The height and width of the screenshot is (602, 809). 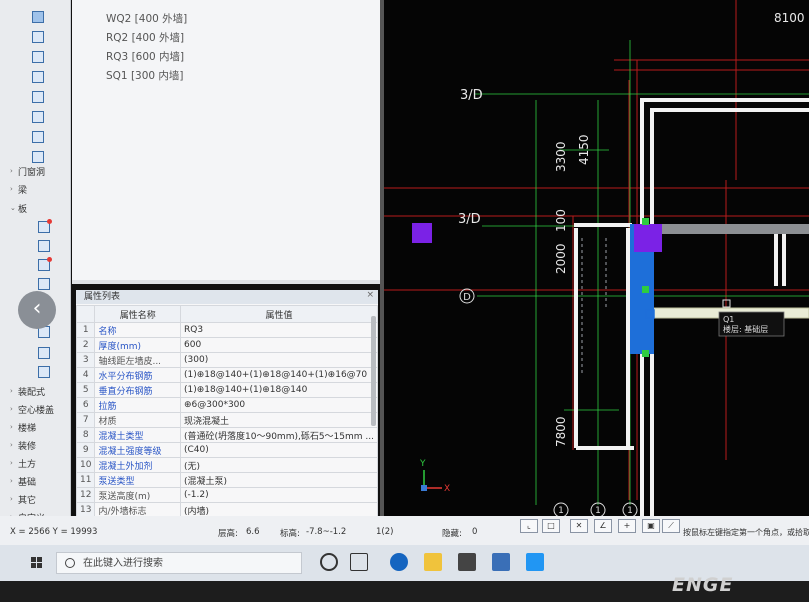 I want to click on snap-tool-icon: +, so click(x=627, y=526).